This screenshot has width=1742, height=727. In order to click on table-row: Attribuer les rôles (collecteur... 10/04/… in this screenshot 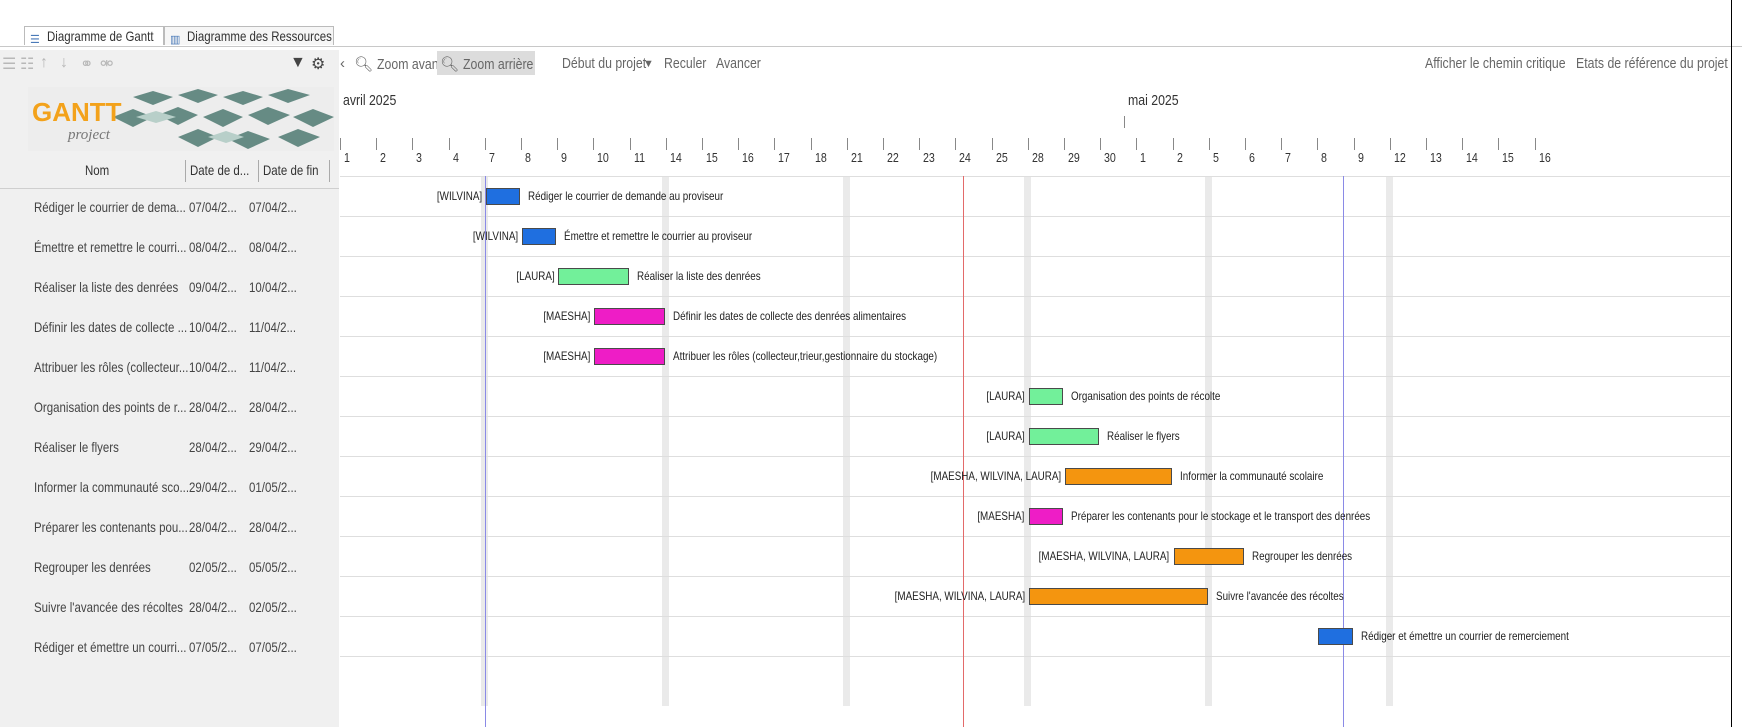, I will do `click(169, 368)`.